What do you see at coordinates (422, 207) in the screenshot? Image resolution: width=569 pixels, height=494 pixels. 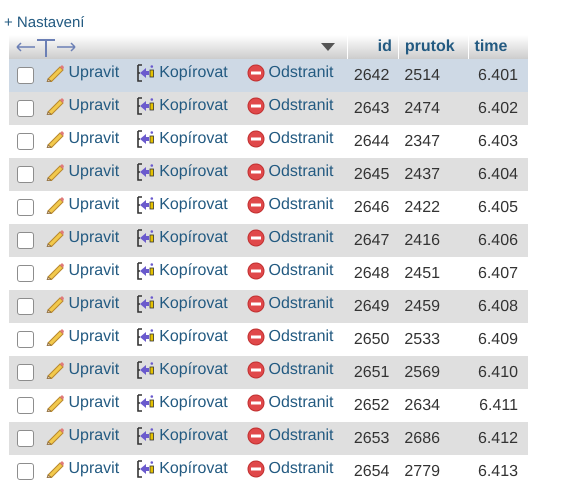 I see `table-cell: 2422` at bounding box center [422, 207].